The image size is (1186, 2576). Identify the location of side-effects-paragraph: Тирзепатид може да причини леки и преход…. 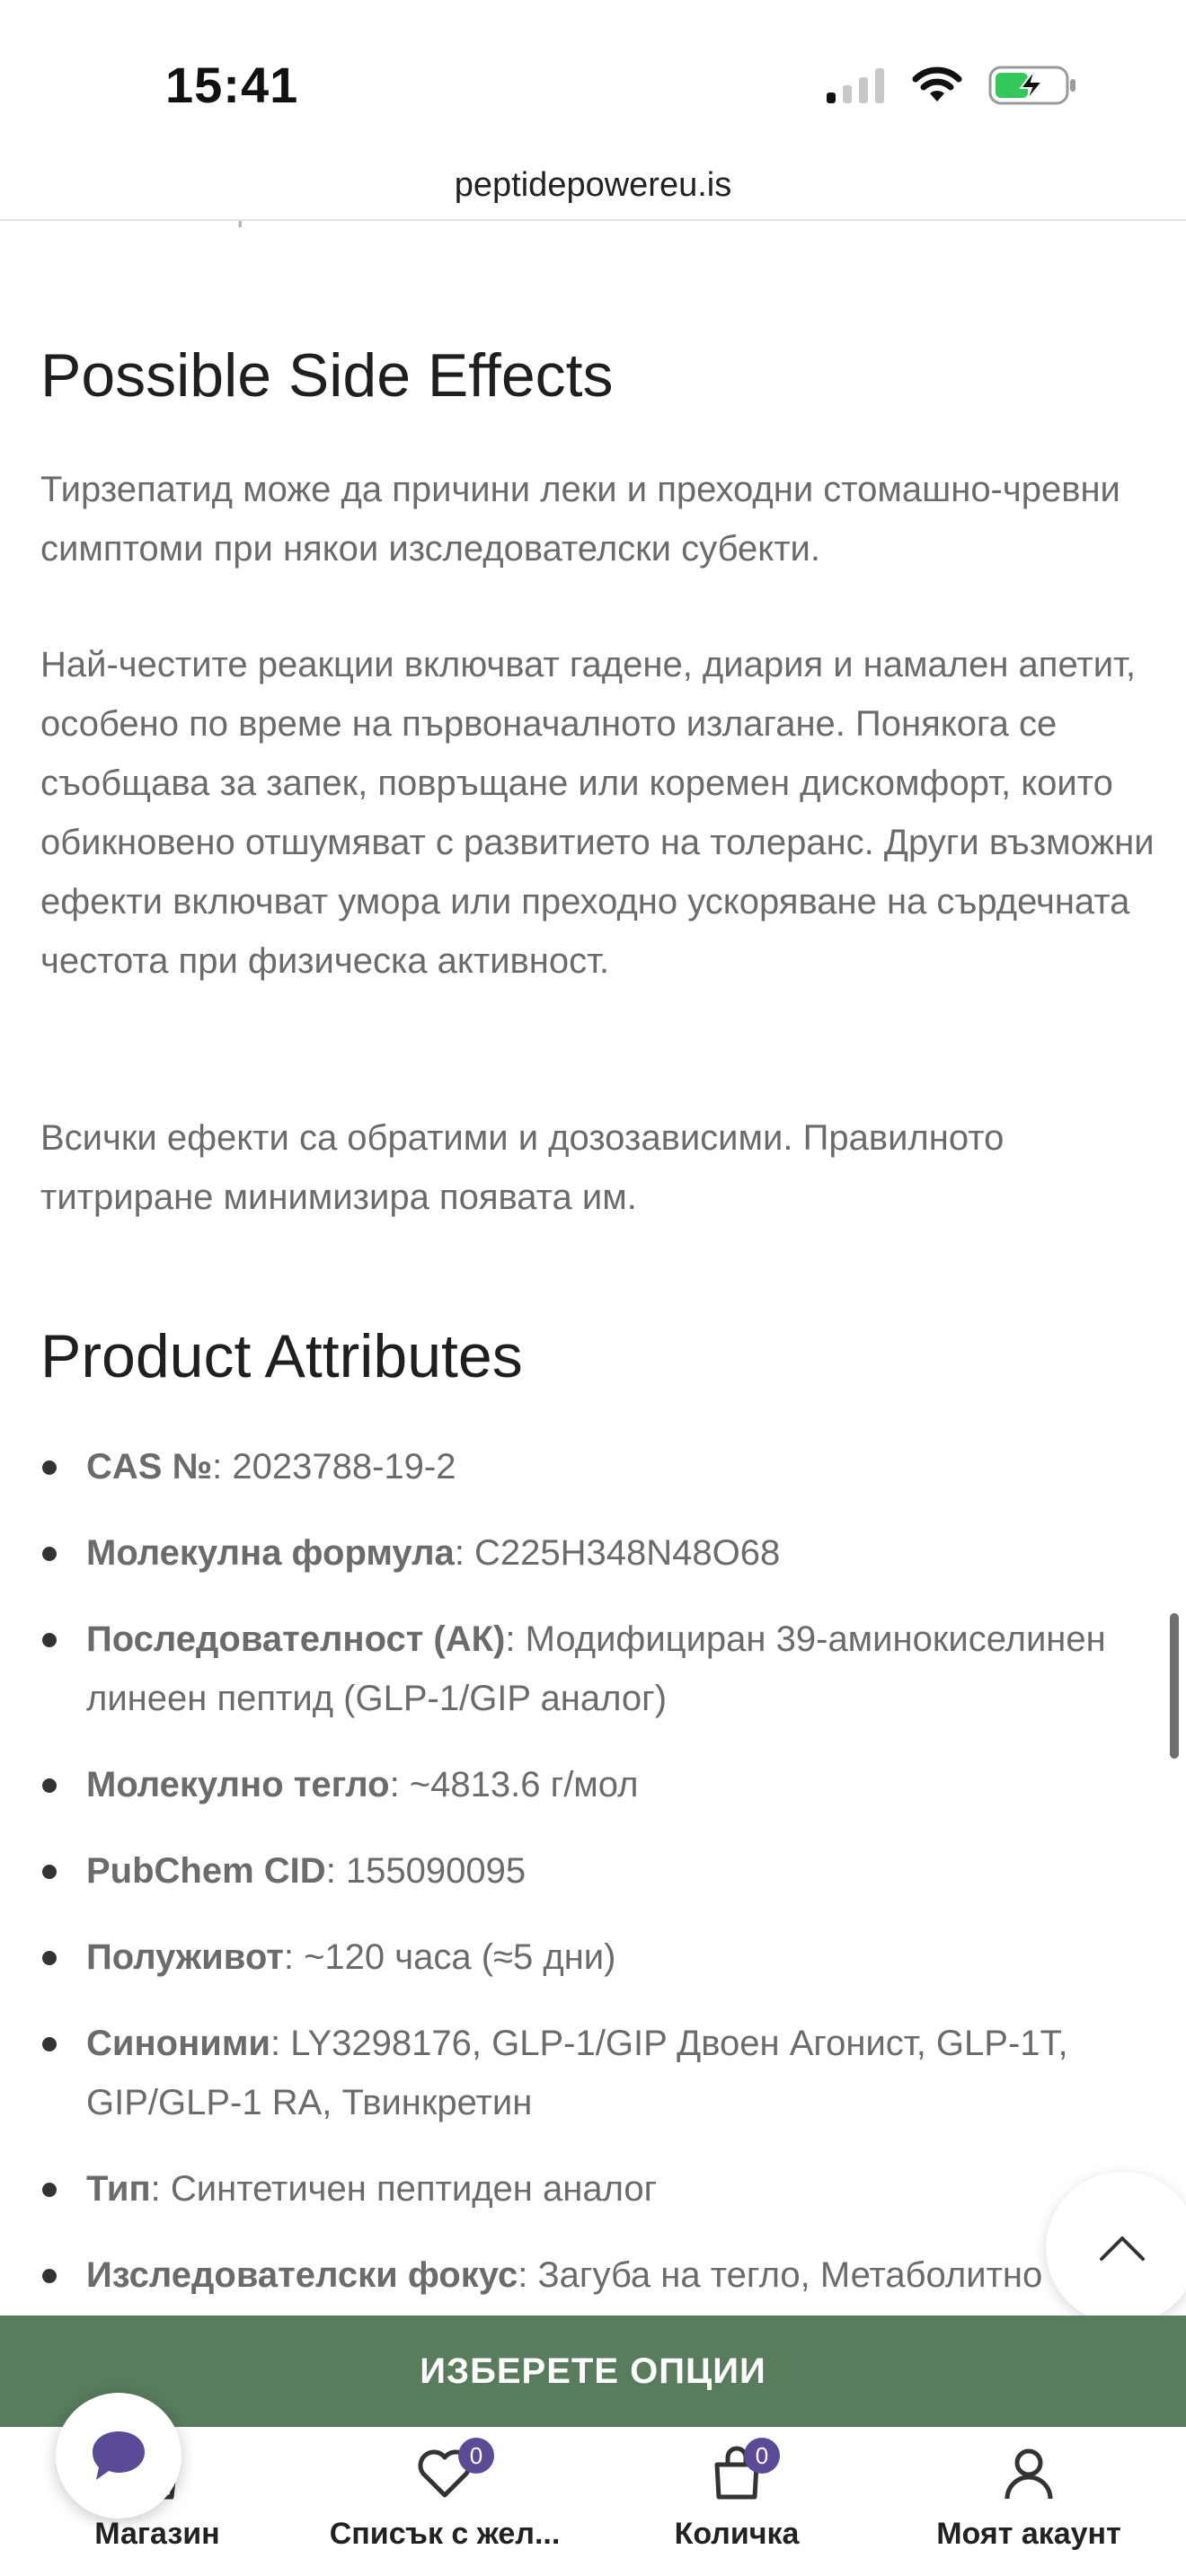
(580, 519).